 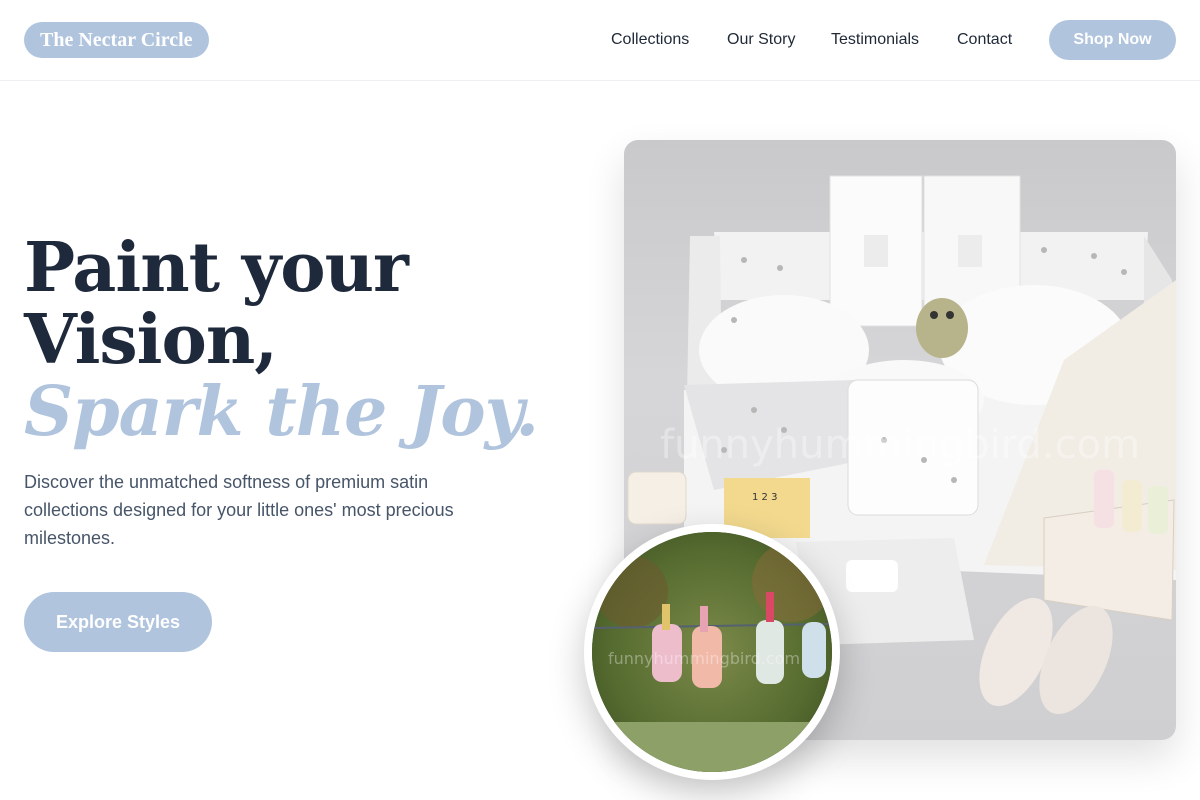 I want to click on svg-text: 1 2 3, so click(x=764, y=497).